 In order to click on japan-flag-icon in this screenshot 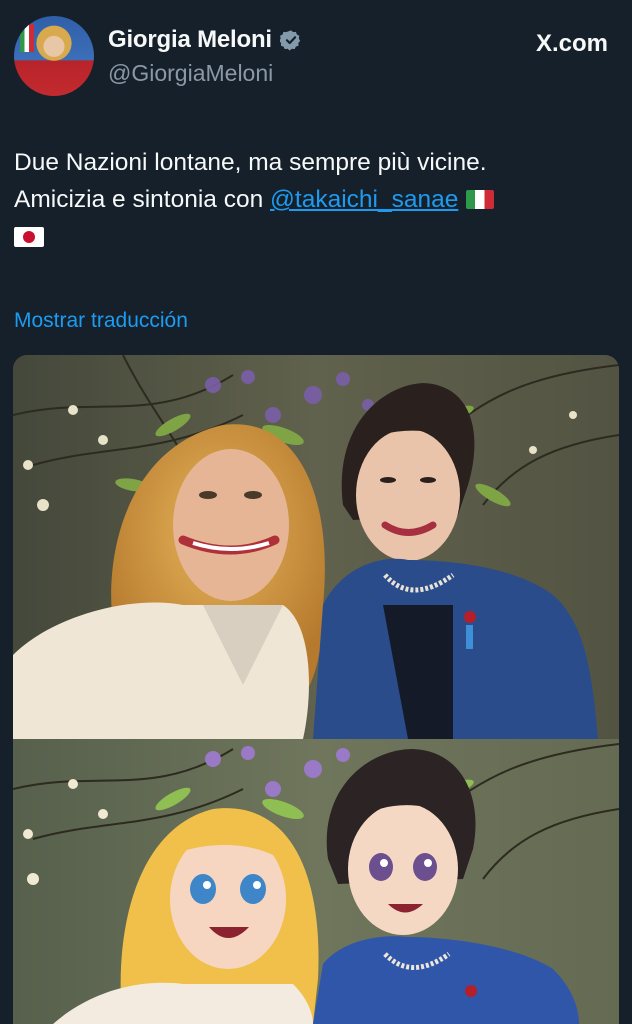, I will do `click(29, 237)`.